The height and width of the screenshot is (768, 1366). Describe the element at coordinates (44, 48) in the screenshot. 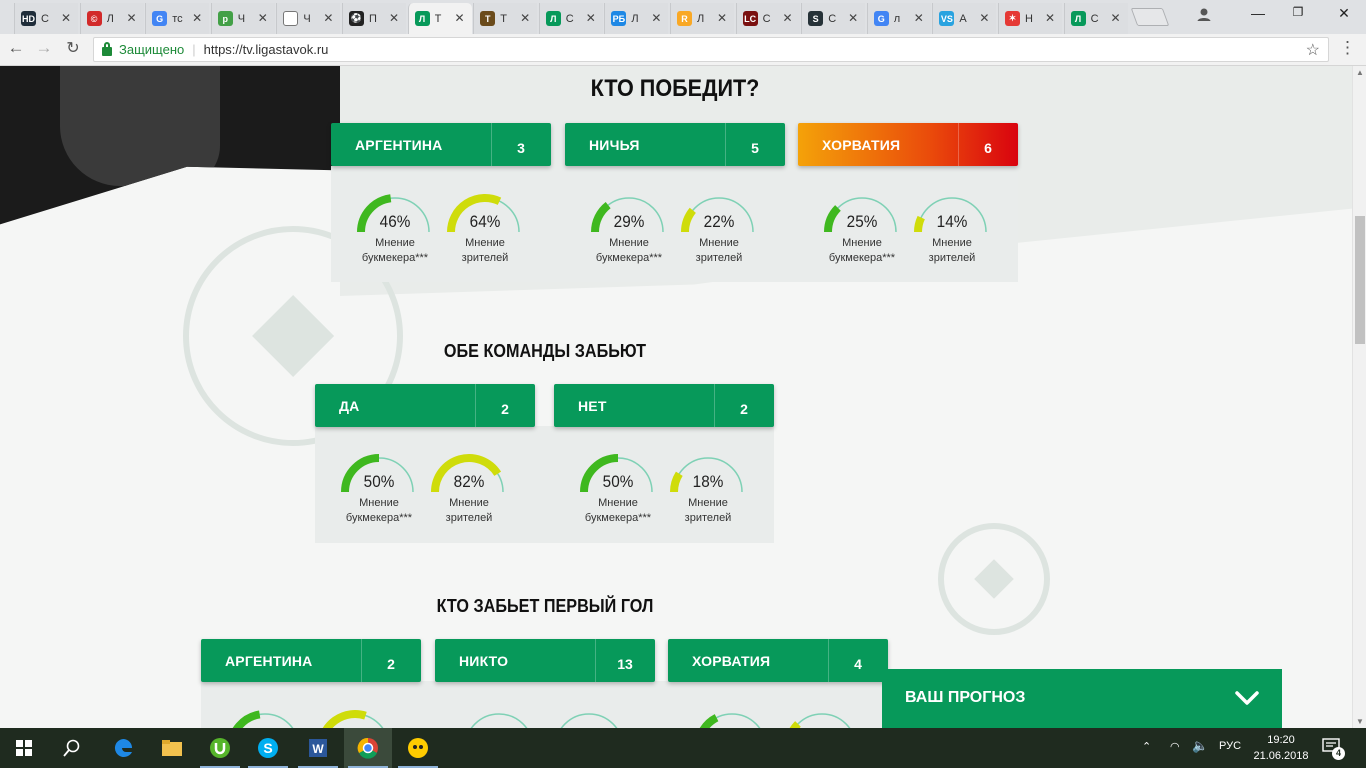

I see `forward-button: →` at that location.